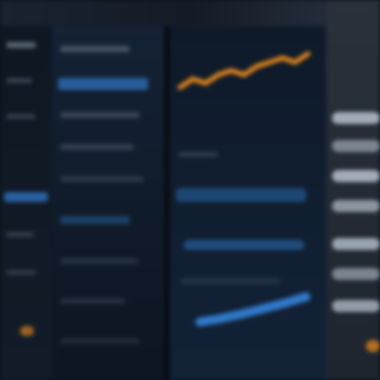  I want to click on blue-series-line, so click(253, 309).